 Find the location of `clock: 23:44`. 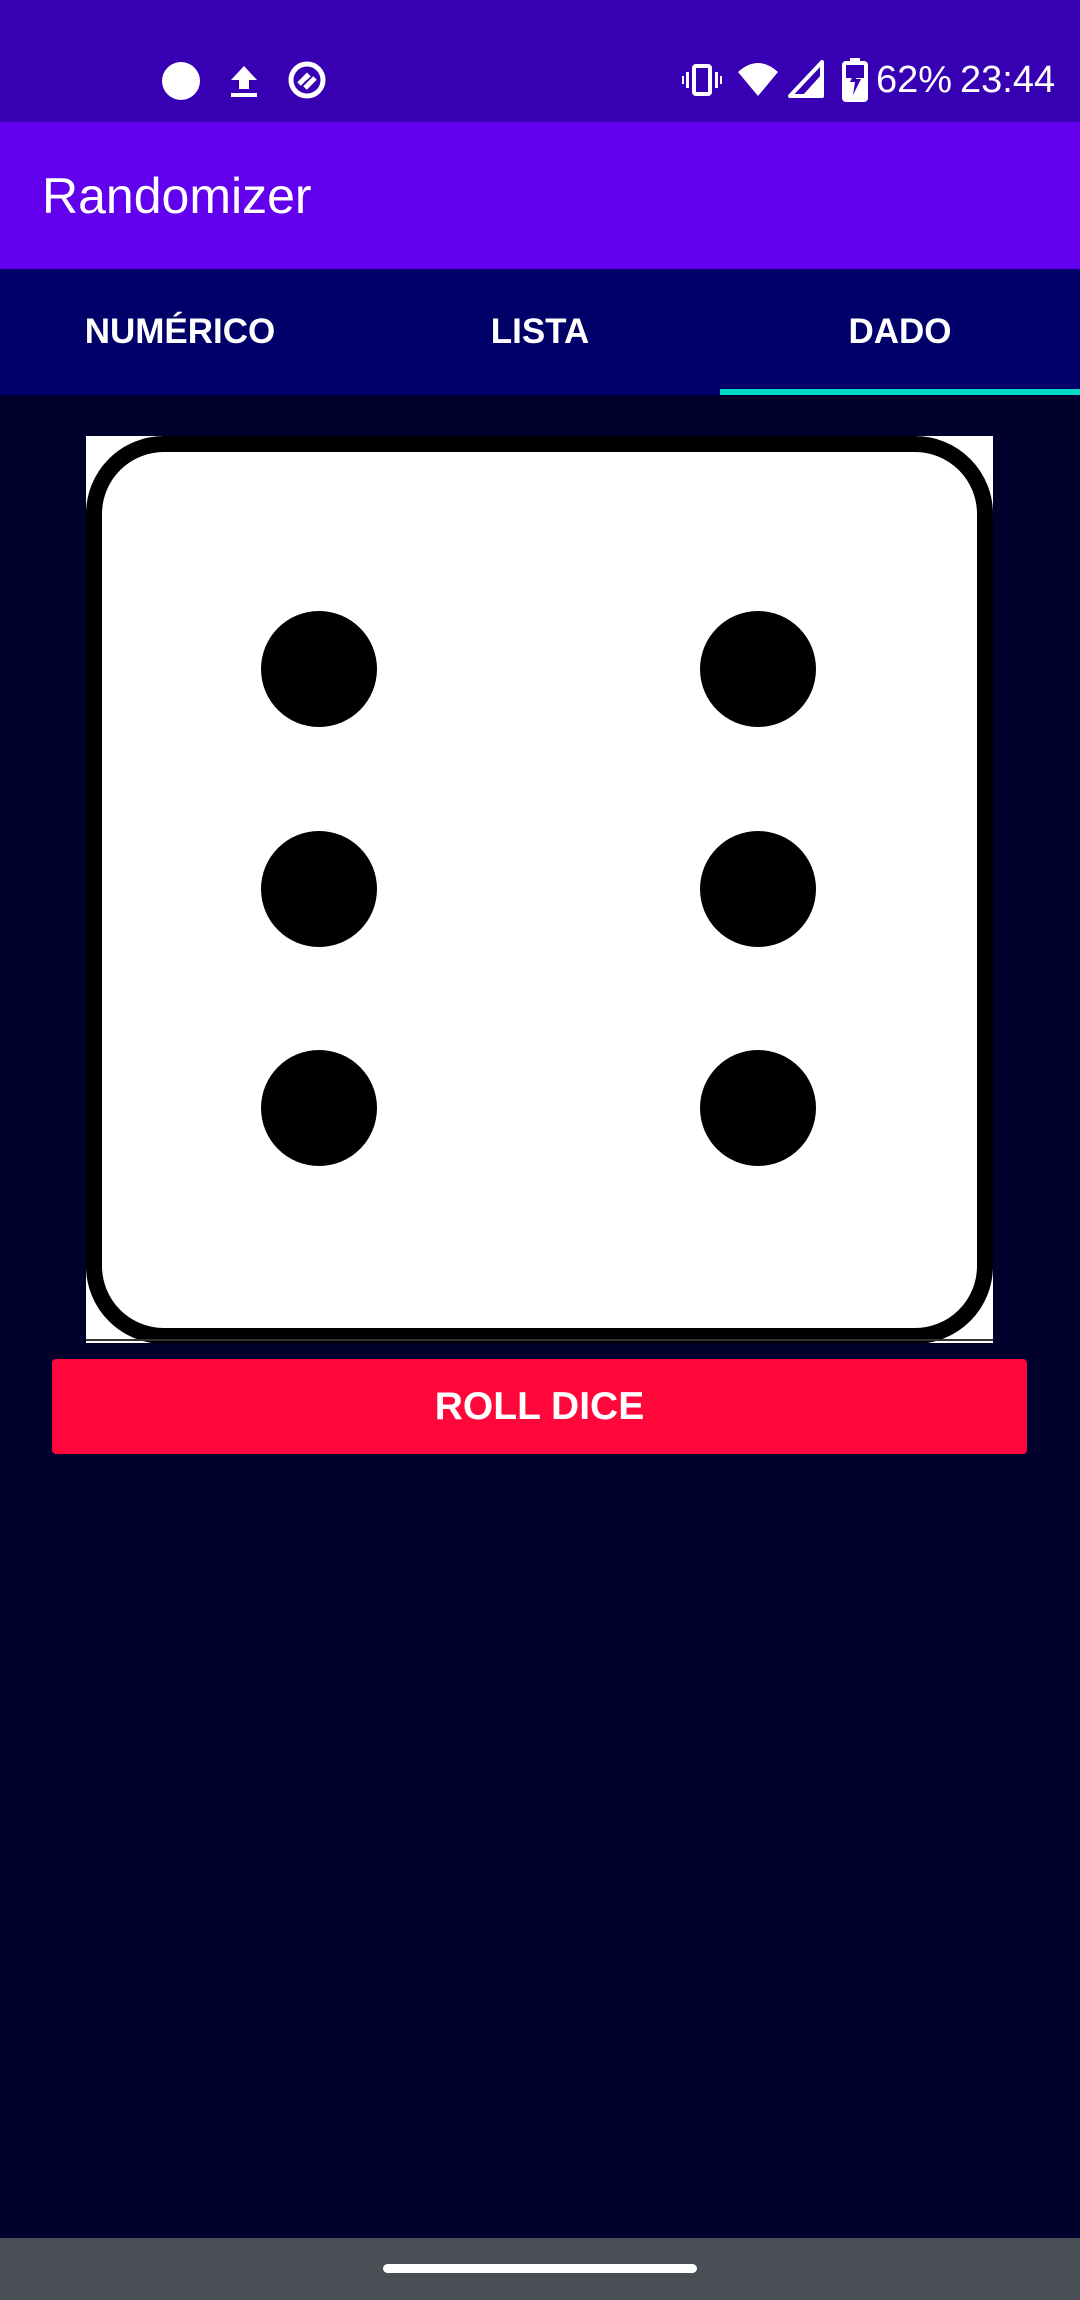

clock: 23:44 is located at coordinates (1008, 80).